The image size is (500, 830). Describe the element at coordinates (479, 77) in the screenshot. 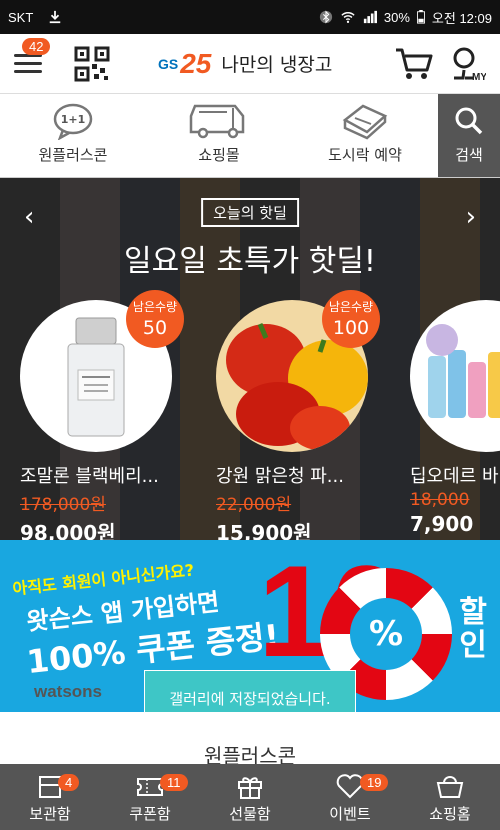

I see `my-label: MY` at that location.